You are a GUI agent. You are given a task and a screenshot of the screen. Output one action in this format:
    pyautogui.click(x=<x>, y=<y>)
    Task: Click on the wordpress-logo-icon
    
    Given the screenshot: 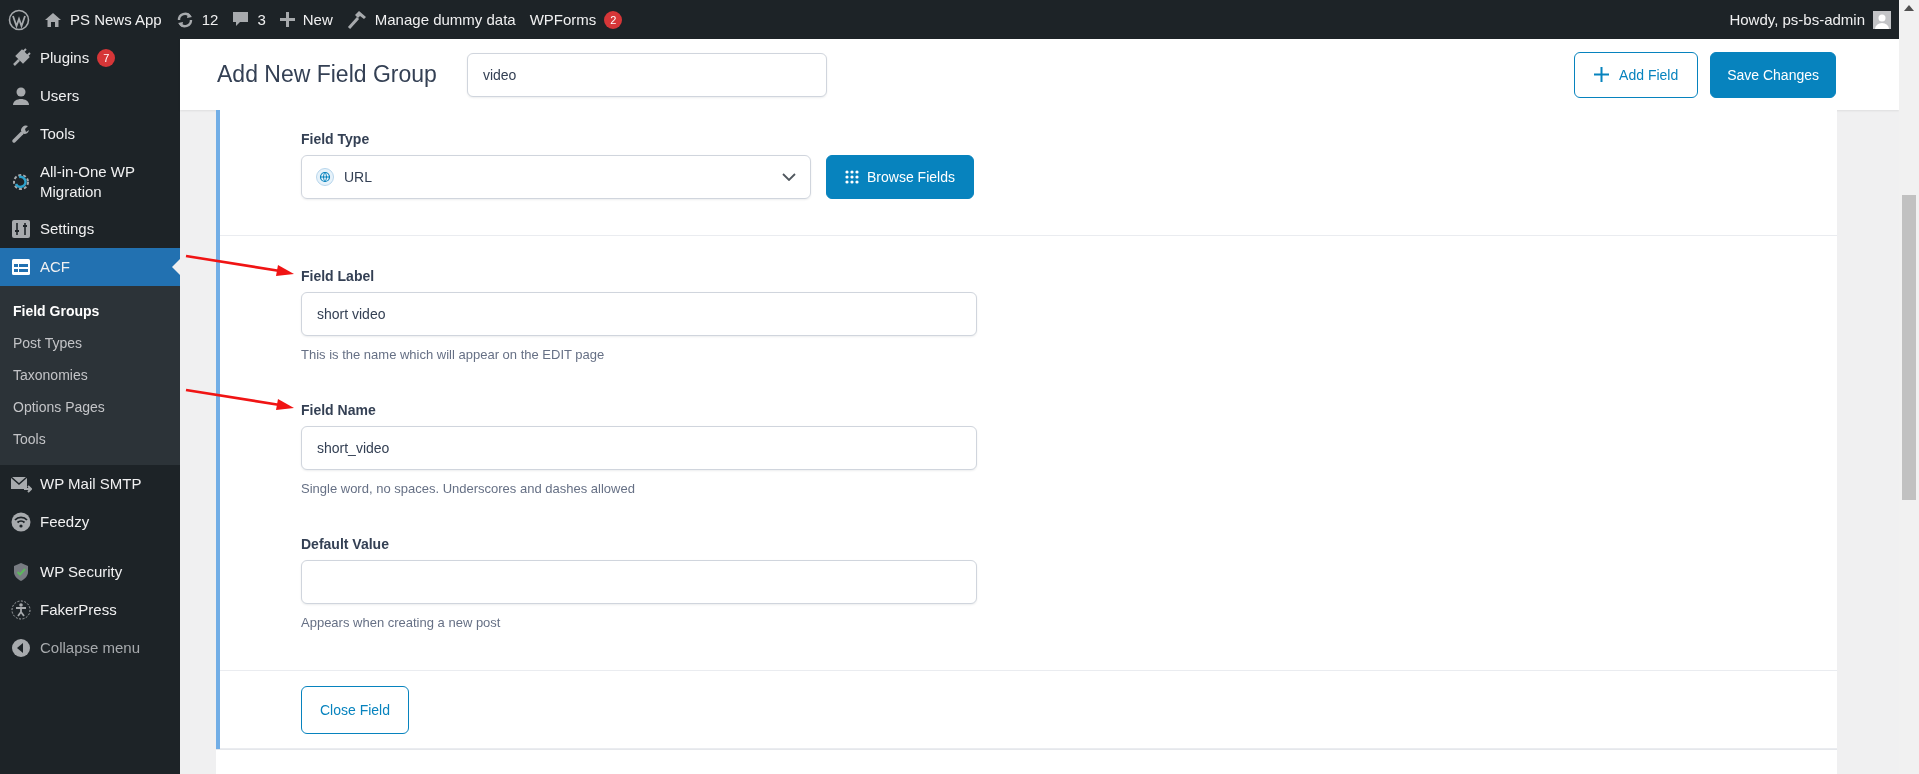 What is the action you would take?
    pyautogui.click(x=19, y=19)
    